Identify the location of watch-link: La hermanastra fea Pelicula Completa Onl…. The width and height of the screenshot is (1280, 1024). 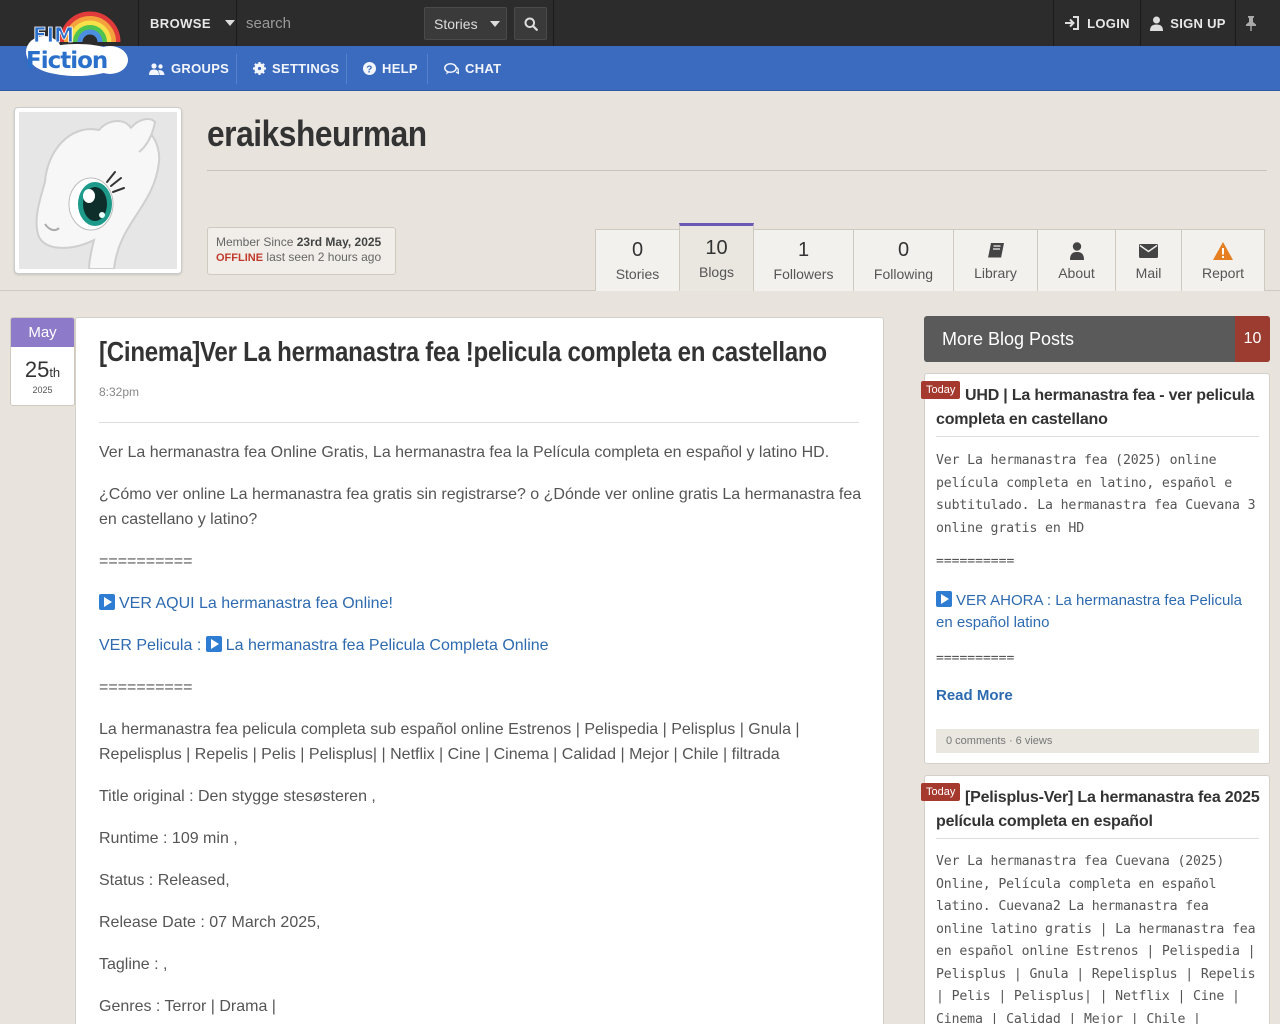
(377, 645).